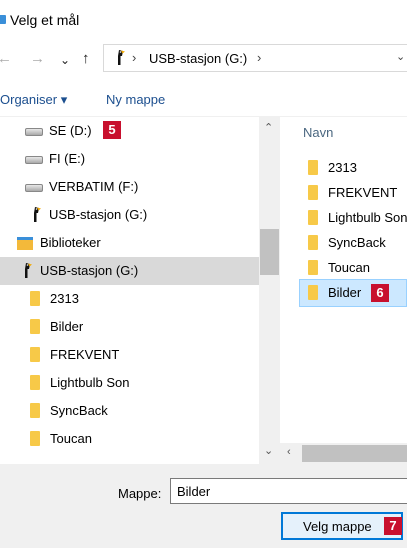 This screenshot has height=548, width=407. What do you see at coordinates (203, 20) in the screenshot?
I see `title-bar: Velg et mål` at bounding box center [203, 20].